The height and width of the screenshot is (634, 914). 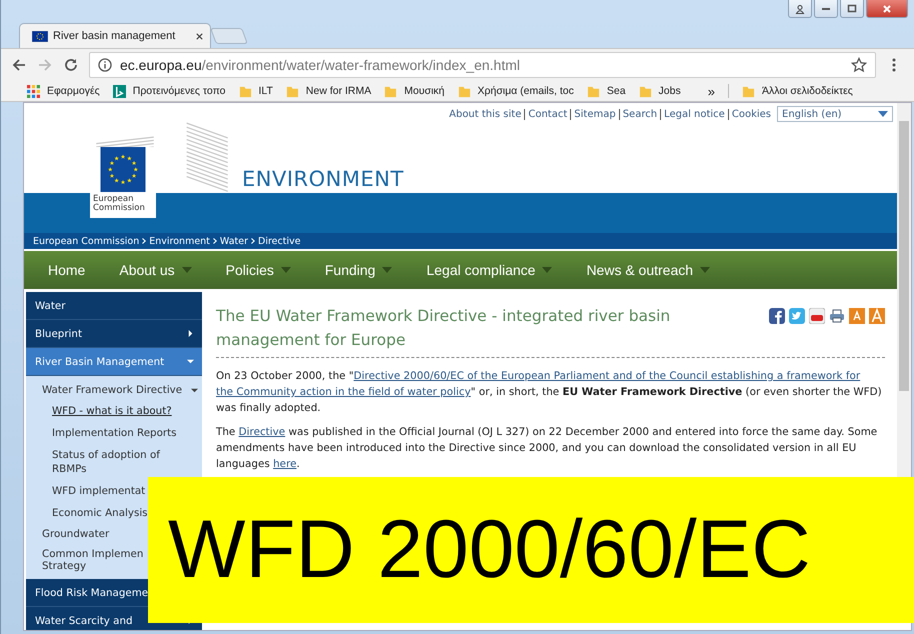 I want to click on paragraph: On 23 October 2000, the "Directive 2000/60/EC of the European Parliament and of the Council establishing a framework for the Community action in the field of water policy" or, in short, the EU Water Framework Directive (or even shorter the WFD) was finally adopted., so click(x=549, y=392).